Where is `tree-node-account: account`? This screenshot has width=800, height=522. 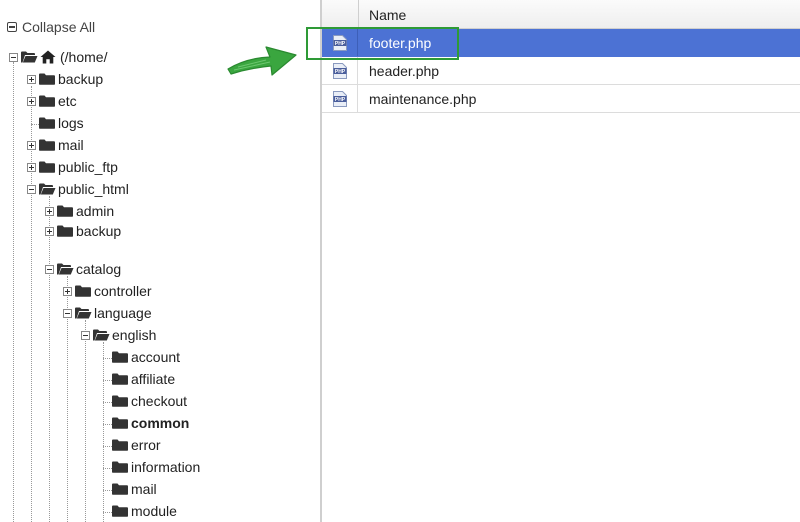 tree-node-account: account is located at coordinates (146, 357).